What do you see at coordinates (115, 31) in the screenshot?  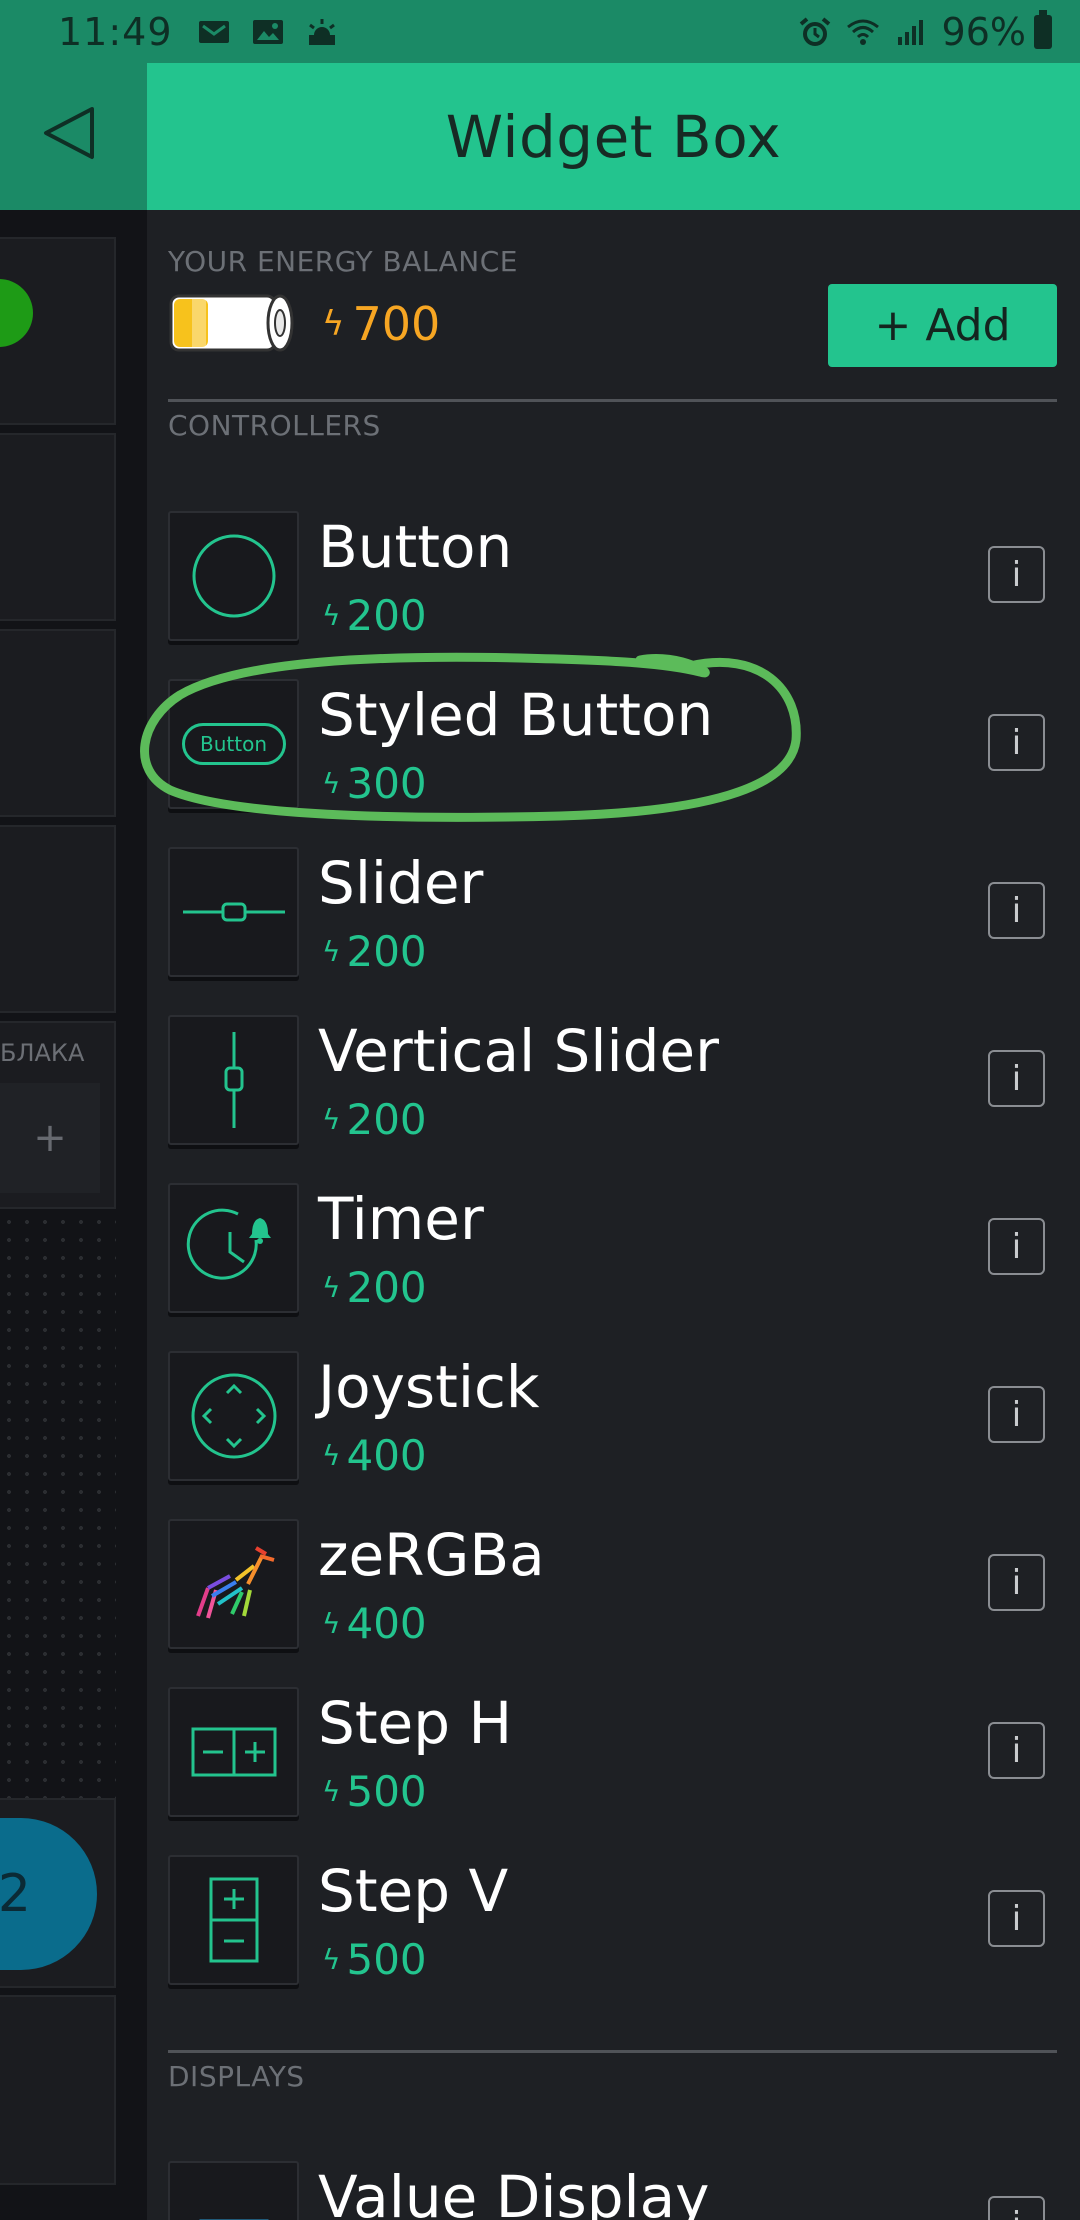 I see `status-time: 11:49` at bounding box center [115, 31].